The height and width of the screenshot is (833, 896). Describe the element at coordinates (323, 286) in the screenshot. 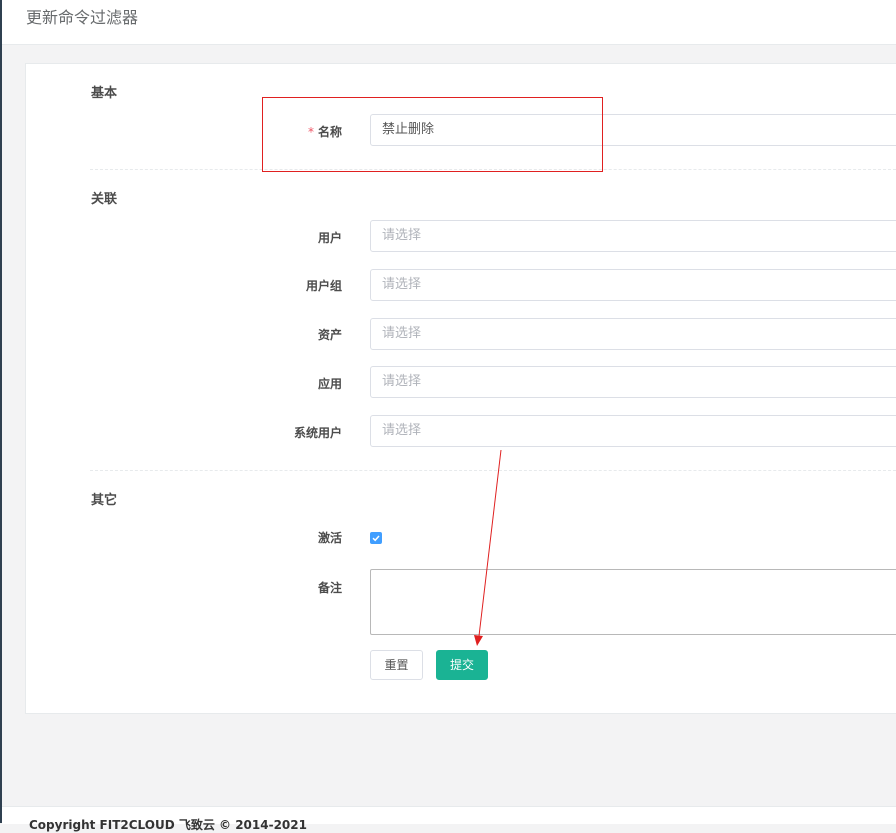

I see `user-groups-label: 用户组` at that location.